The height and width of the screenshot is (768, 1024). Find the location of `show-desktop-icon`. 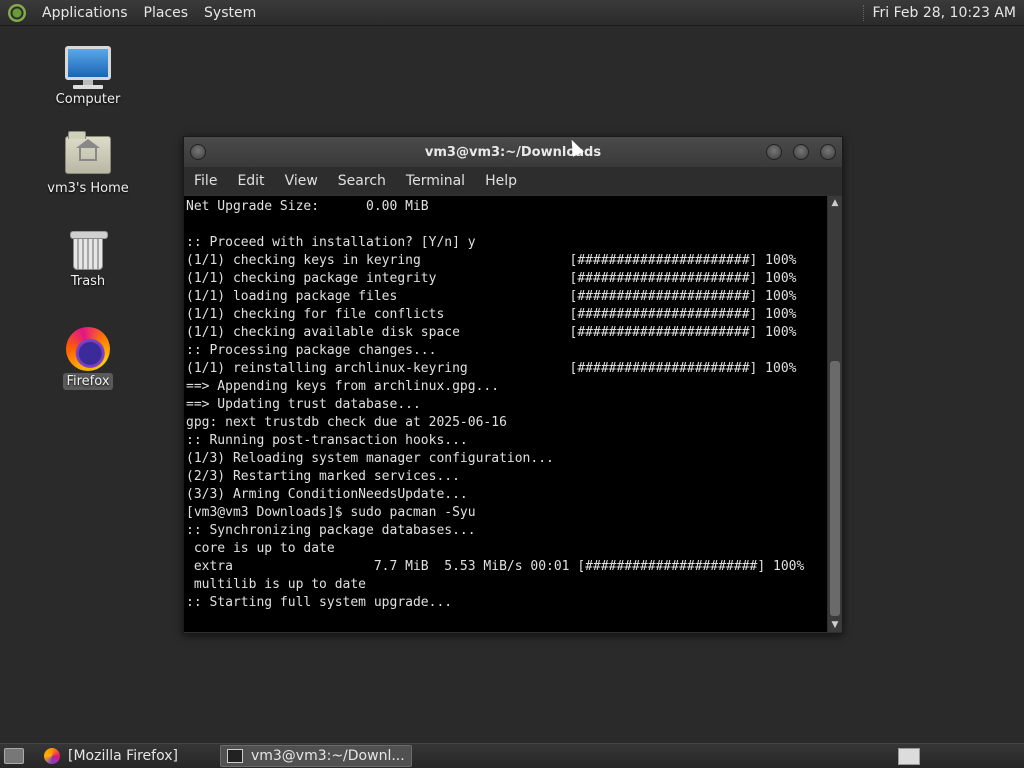

show-desktop-icon is located at coordinates (14, 756).